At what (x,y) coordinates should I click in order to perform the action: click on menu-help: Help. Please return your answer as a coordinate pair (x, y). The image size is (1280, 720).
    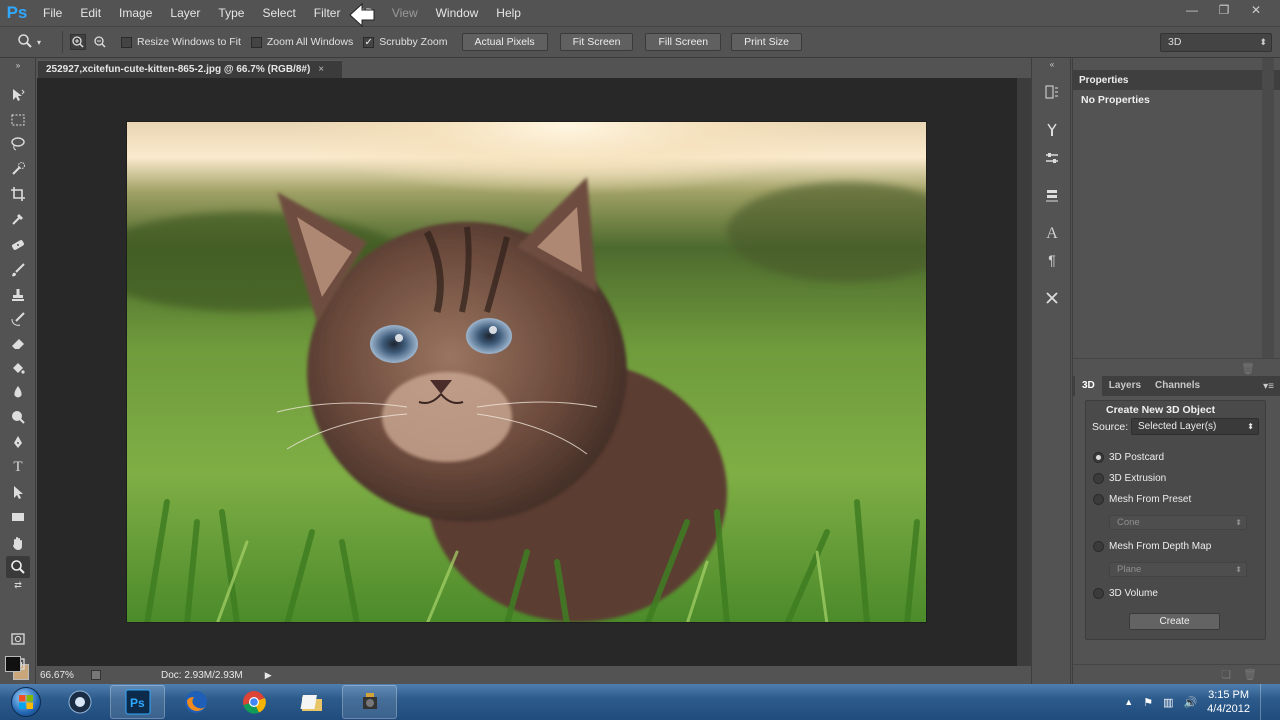
    Looking at the image, I should click on (508, 13).